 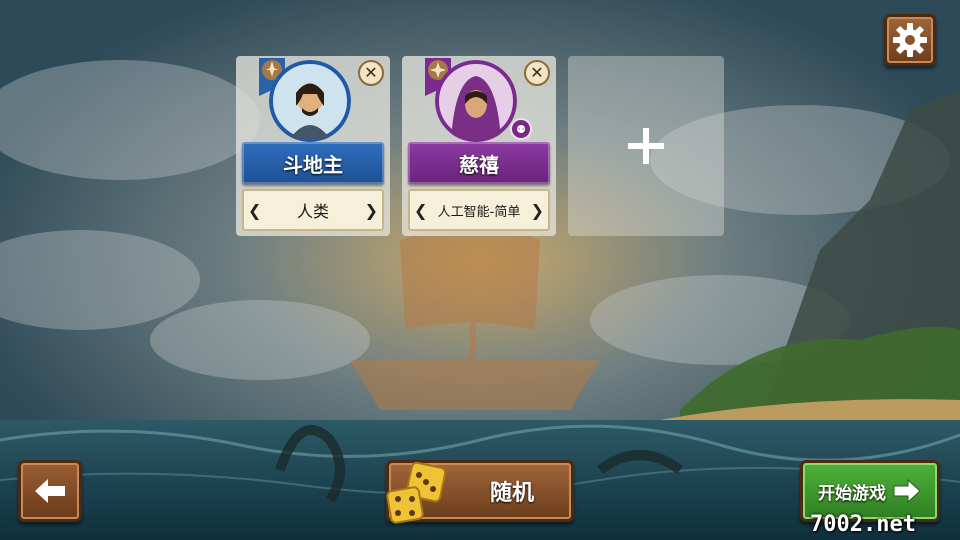 I want to click on player-type-label: 人工智能-简单, so click(x=479, y=212).